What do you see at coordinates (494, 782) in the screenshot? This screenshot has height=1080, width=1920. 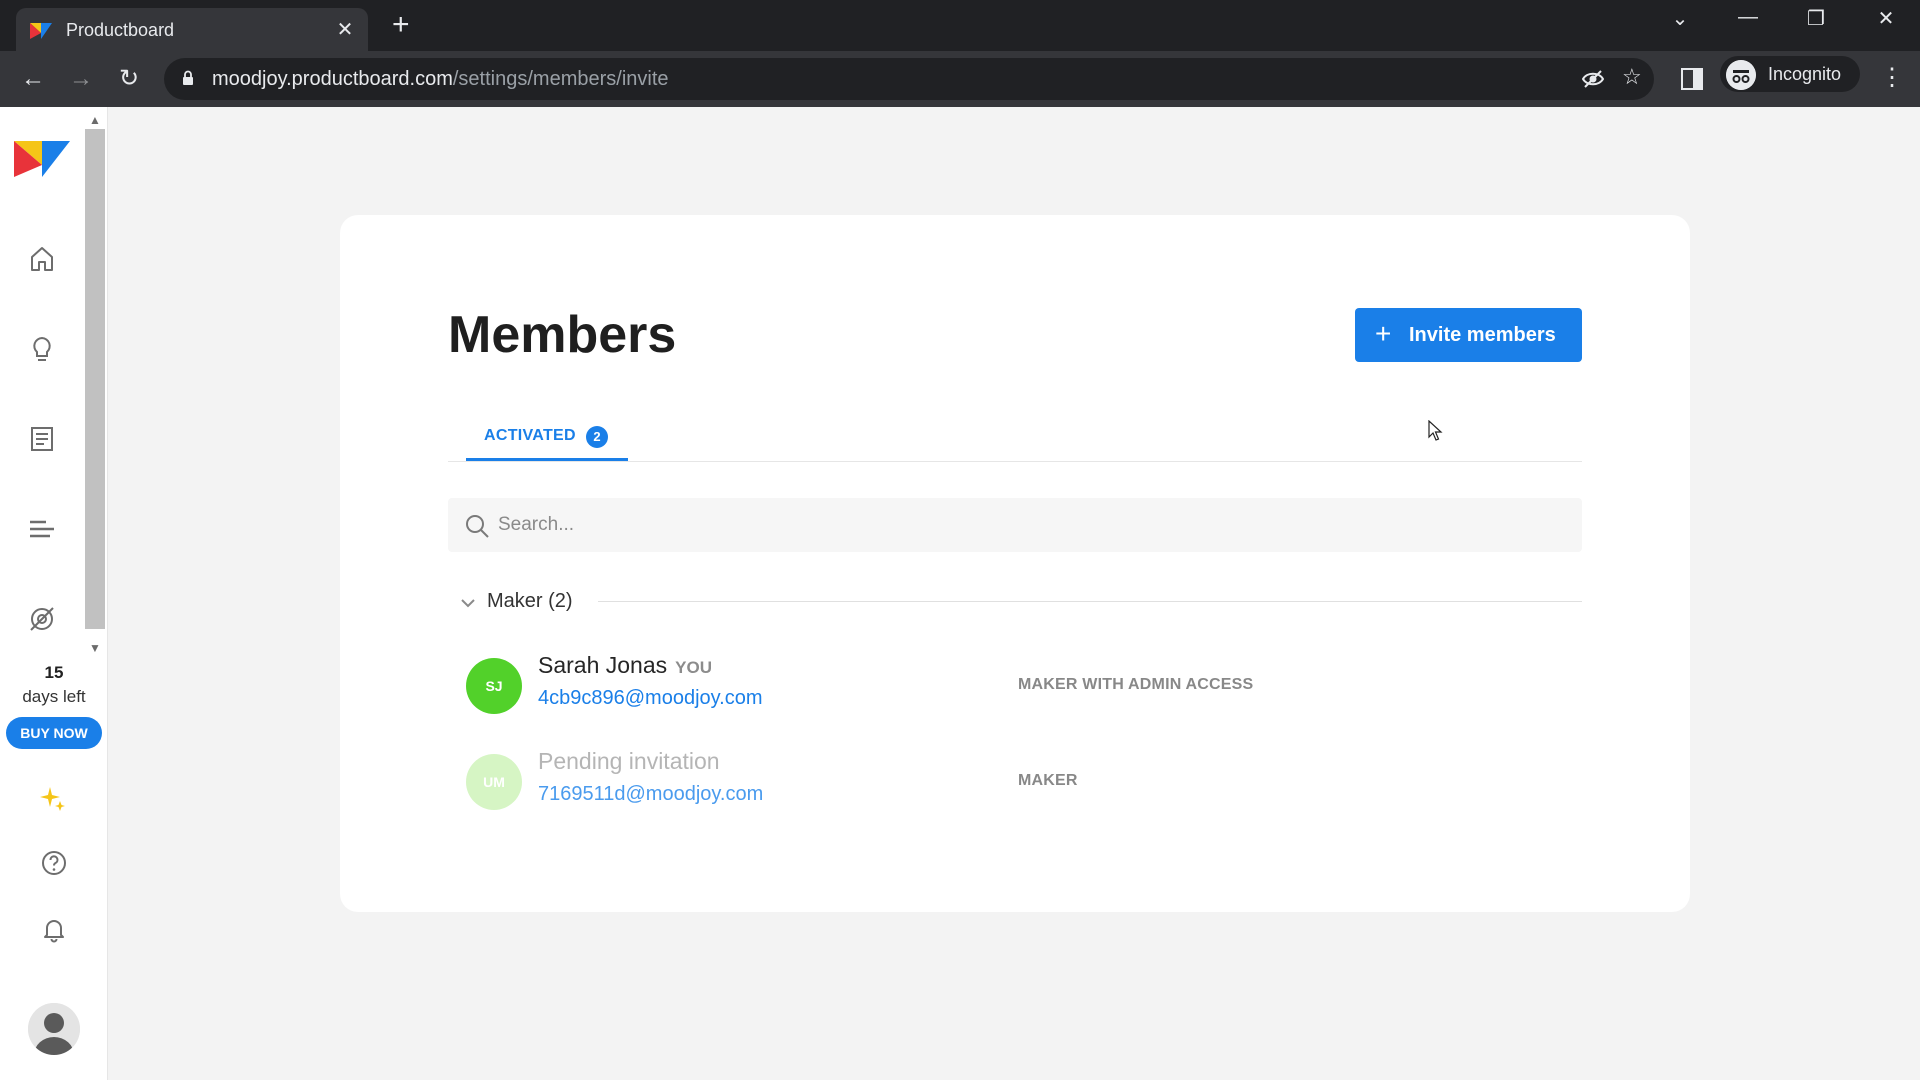 I see `member-avatar: UM` at bounding box center [494, 782].